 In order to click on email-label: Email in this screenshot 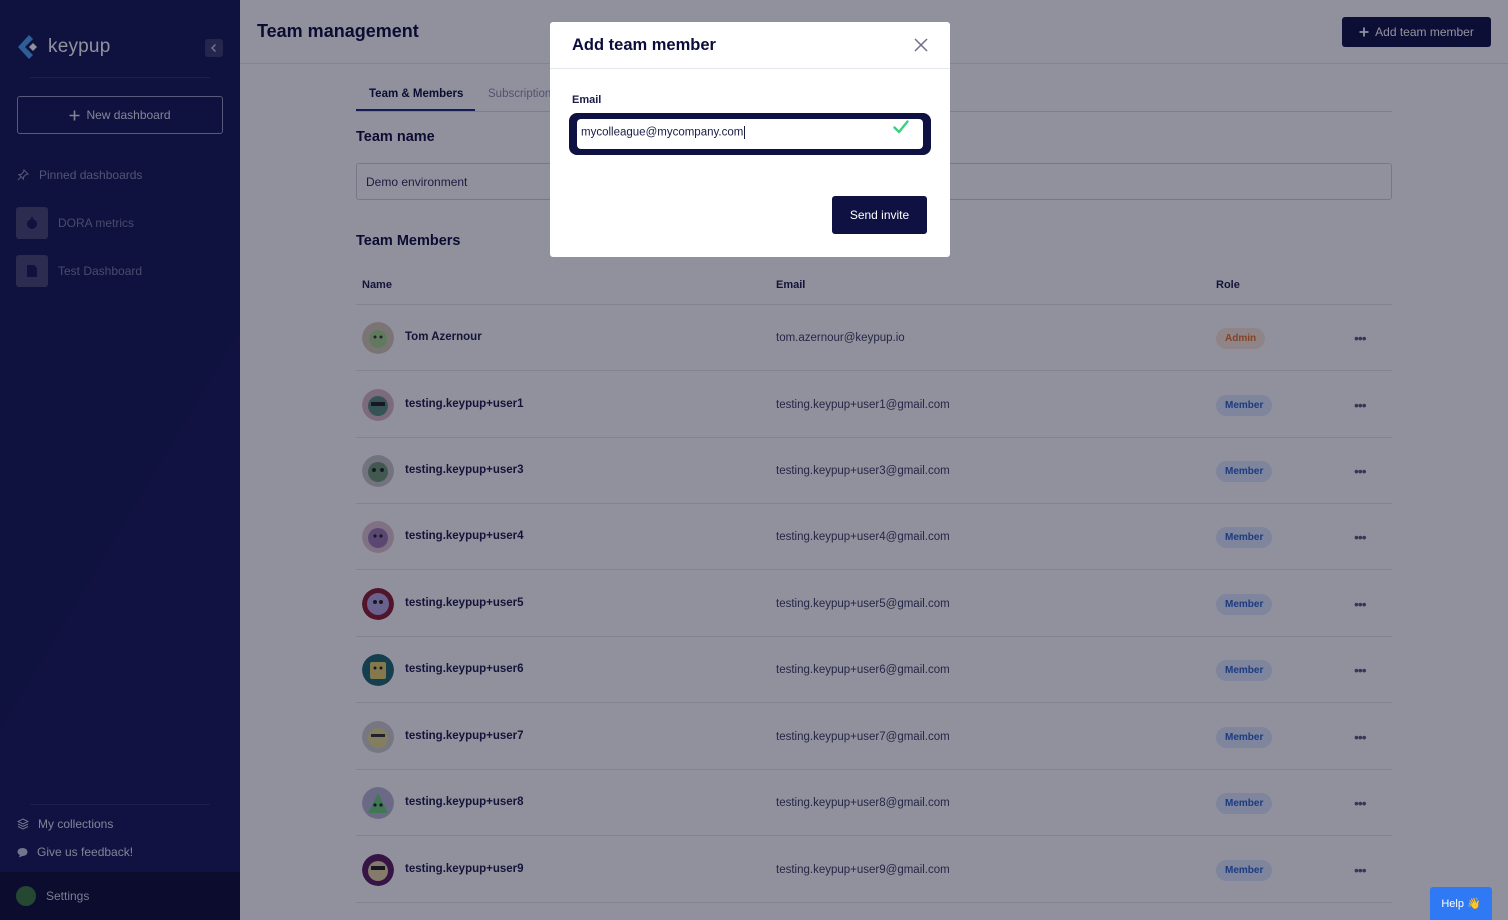, I will do `click(587, 100)`.